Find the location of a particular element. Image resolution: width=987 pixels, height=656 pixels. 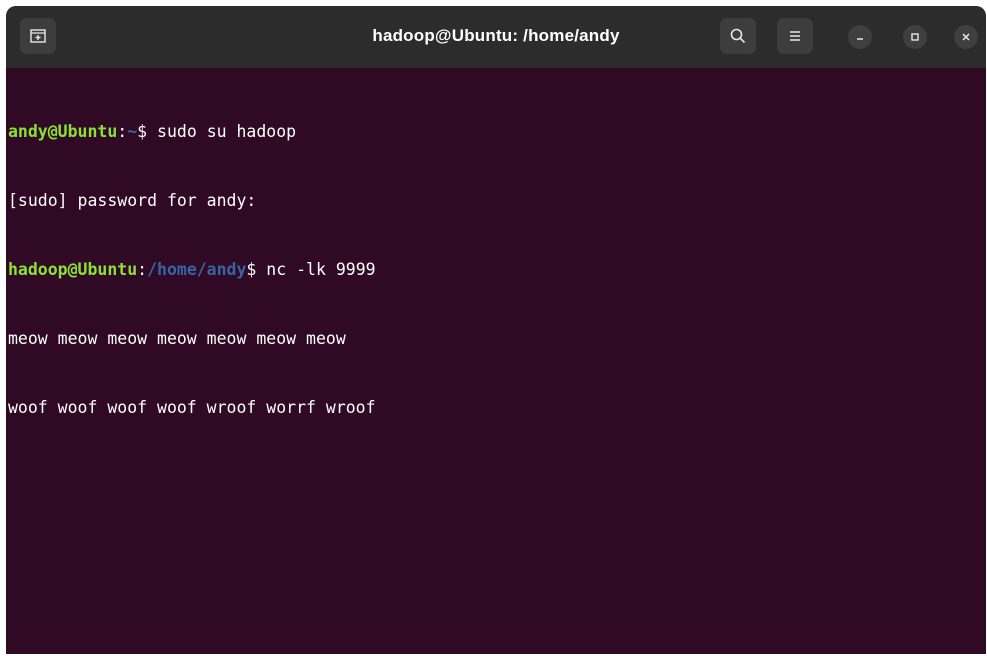

search-button is located at coordinates (738, 36).